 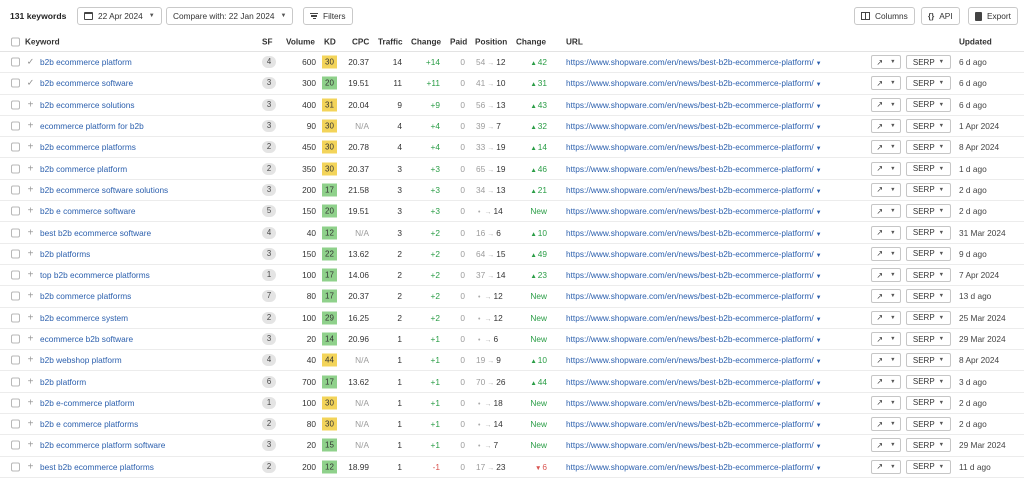 What do you see at coordinates (88, 147) in the screenshot?
I see `keyword-link: b2b ecommerce platforms` at bounding box center [88, 147].